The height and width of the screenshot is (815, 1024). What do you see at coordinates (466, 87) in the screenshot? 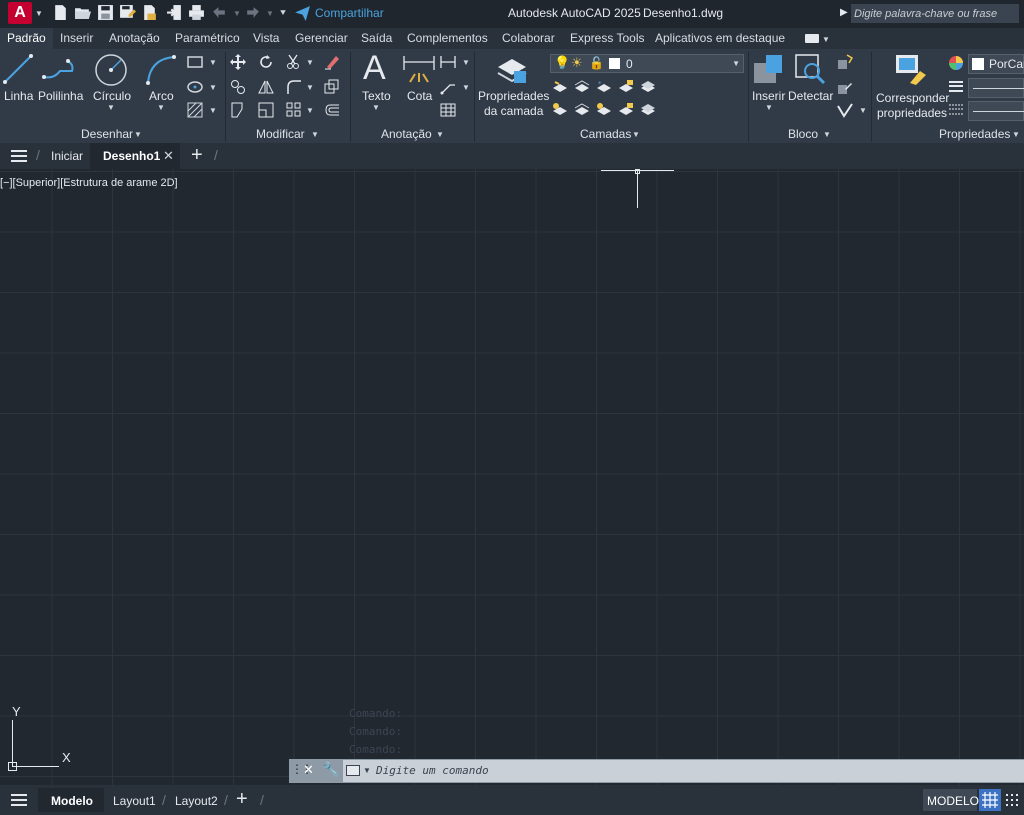
I see `leader-dropdown-icon: ▼` at bounding box center [466, 87].